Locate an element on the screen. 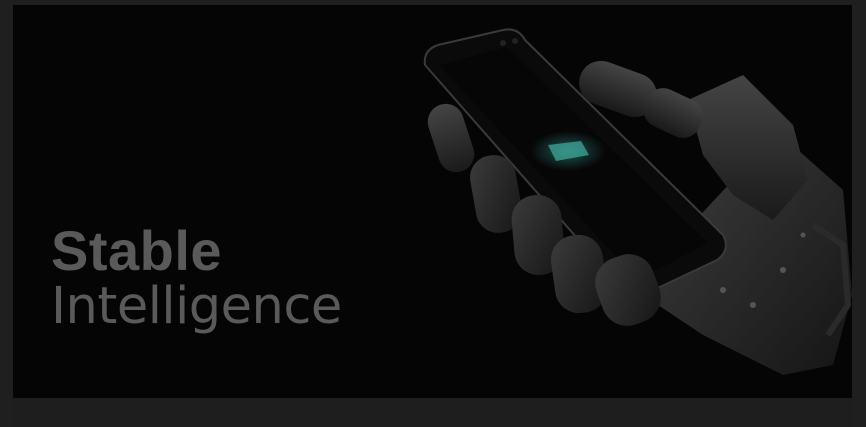 This screenshot has height=427, width=866. hero-title-light: Intelligence is located at coordinates (196, 306).